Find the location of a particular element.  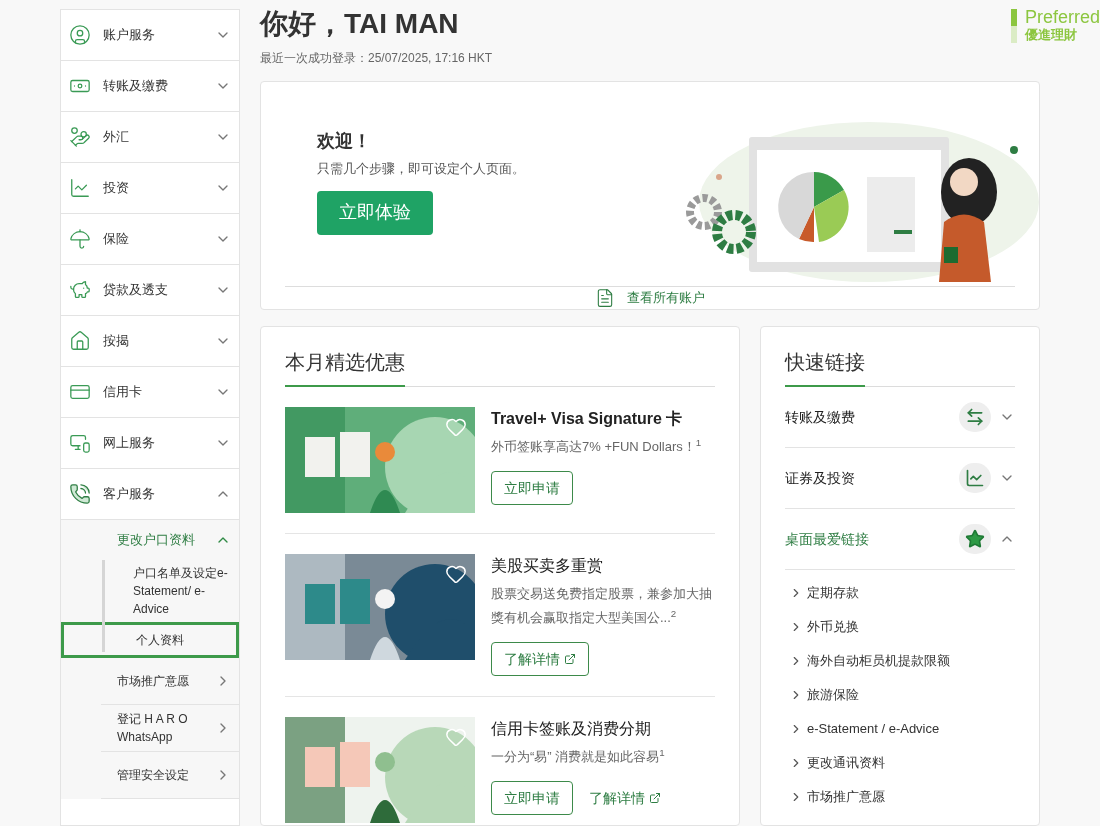

greeting: 你好，TAI MAN is located at coordinates (360, 24).